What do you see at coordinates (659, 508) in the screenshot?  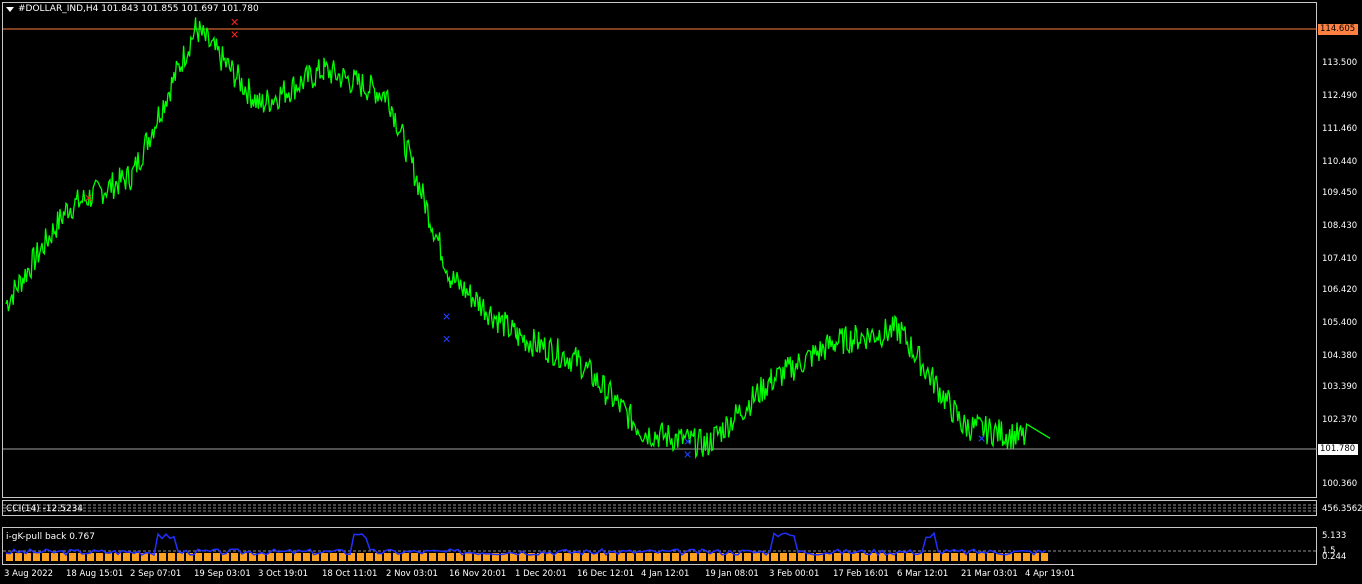 I see `cci-pane` at bounding box center [659, 508].